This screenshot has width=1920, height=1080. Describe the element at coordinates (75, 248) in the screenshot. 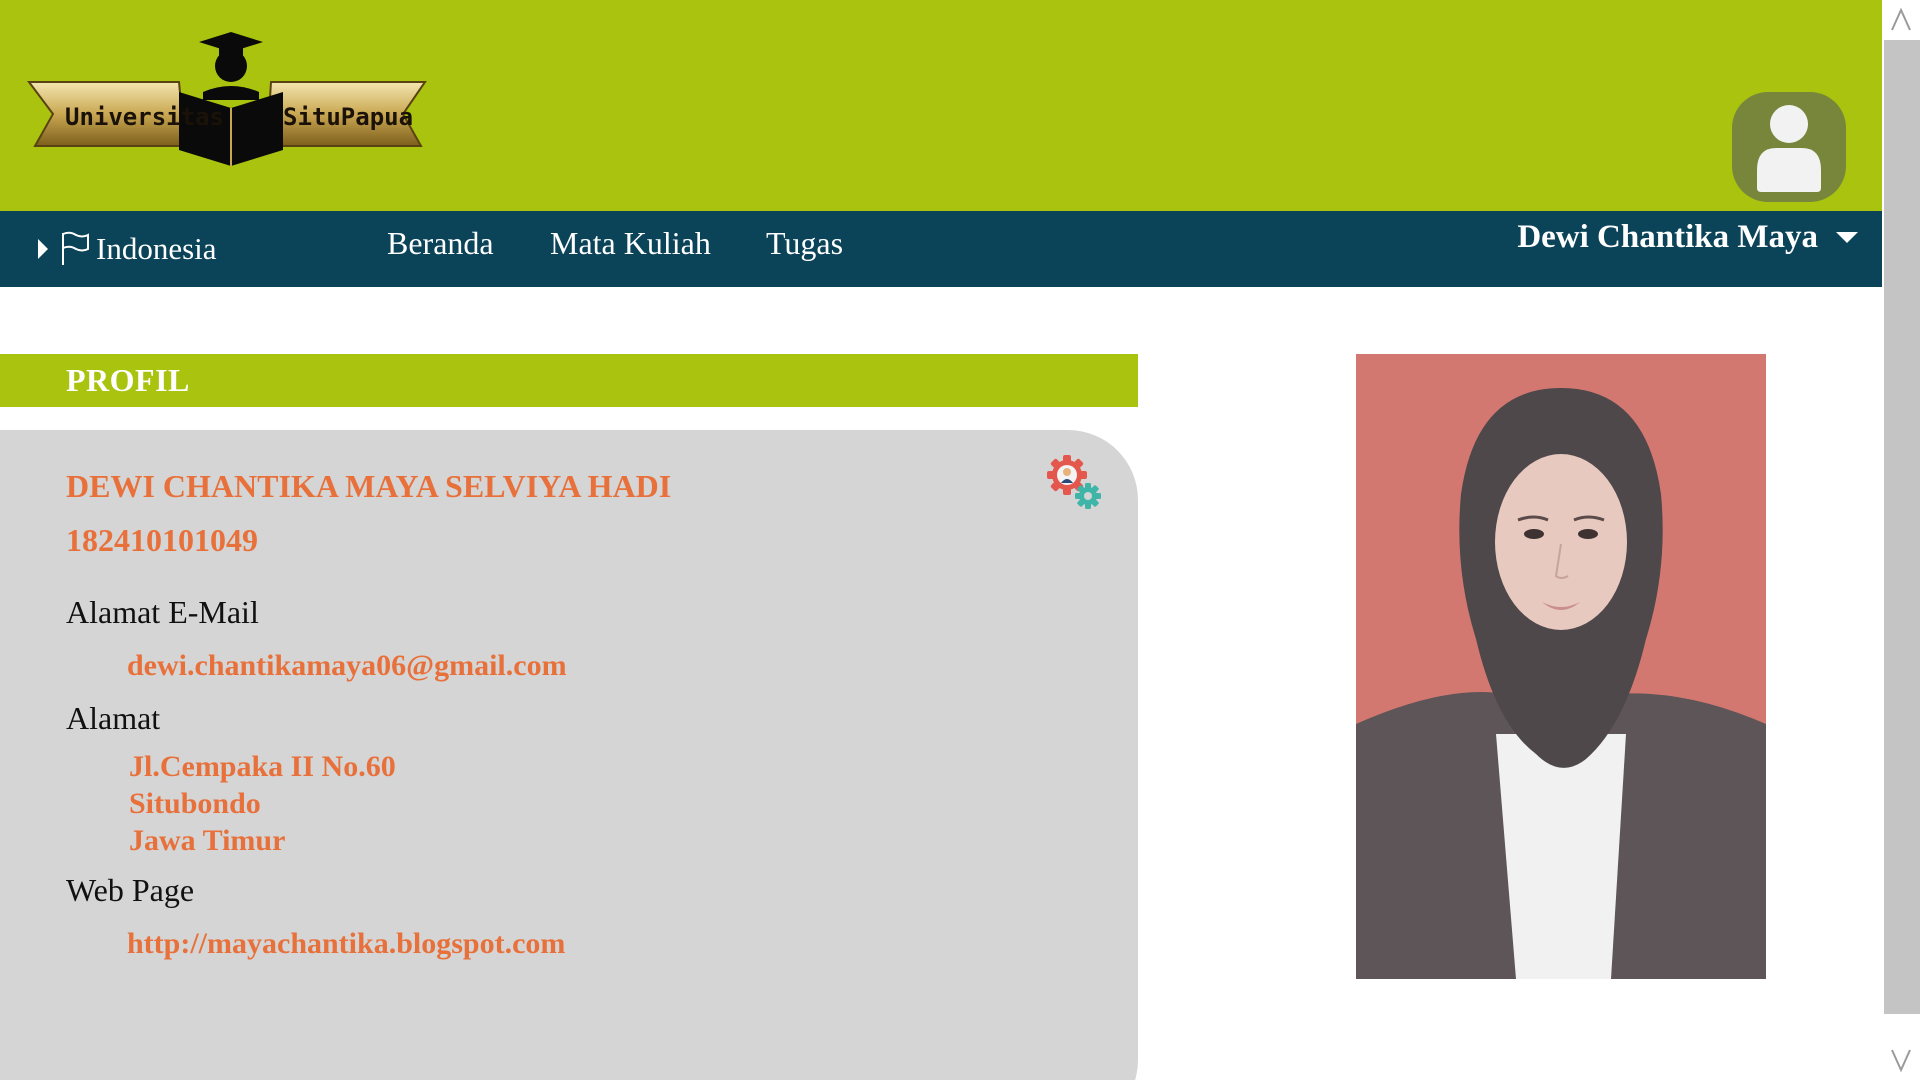

I see `flag-icon` at that location.